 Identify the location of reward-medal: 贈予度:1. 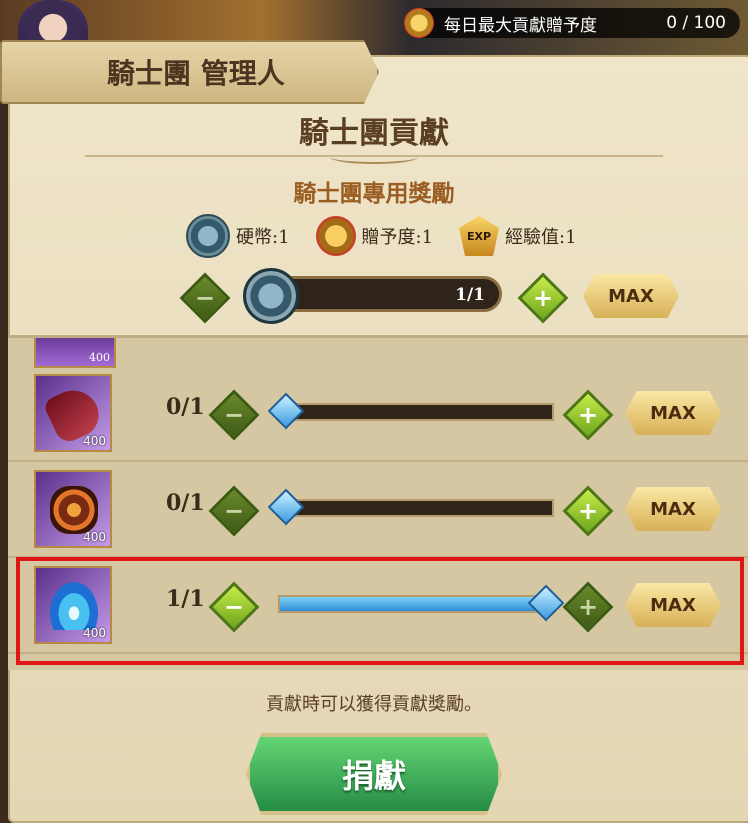
(374, 236).